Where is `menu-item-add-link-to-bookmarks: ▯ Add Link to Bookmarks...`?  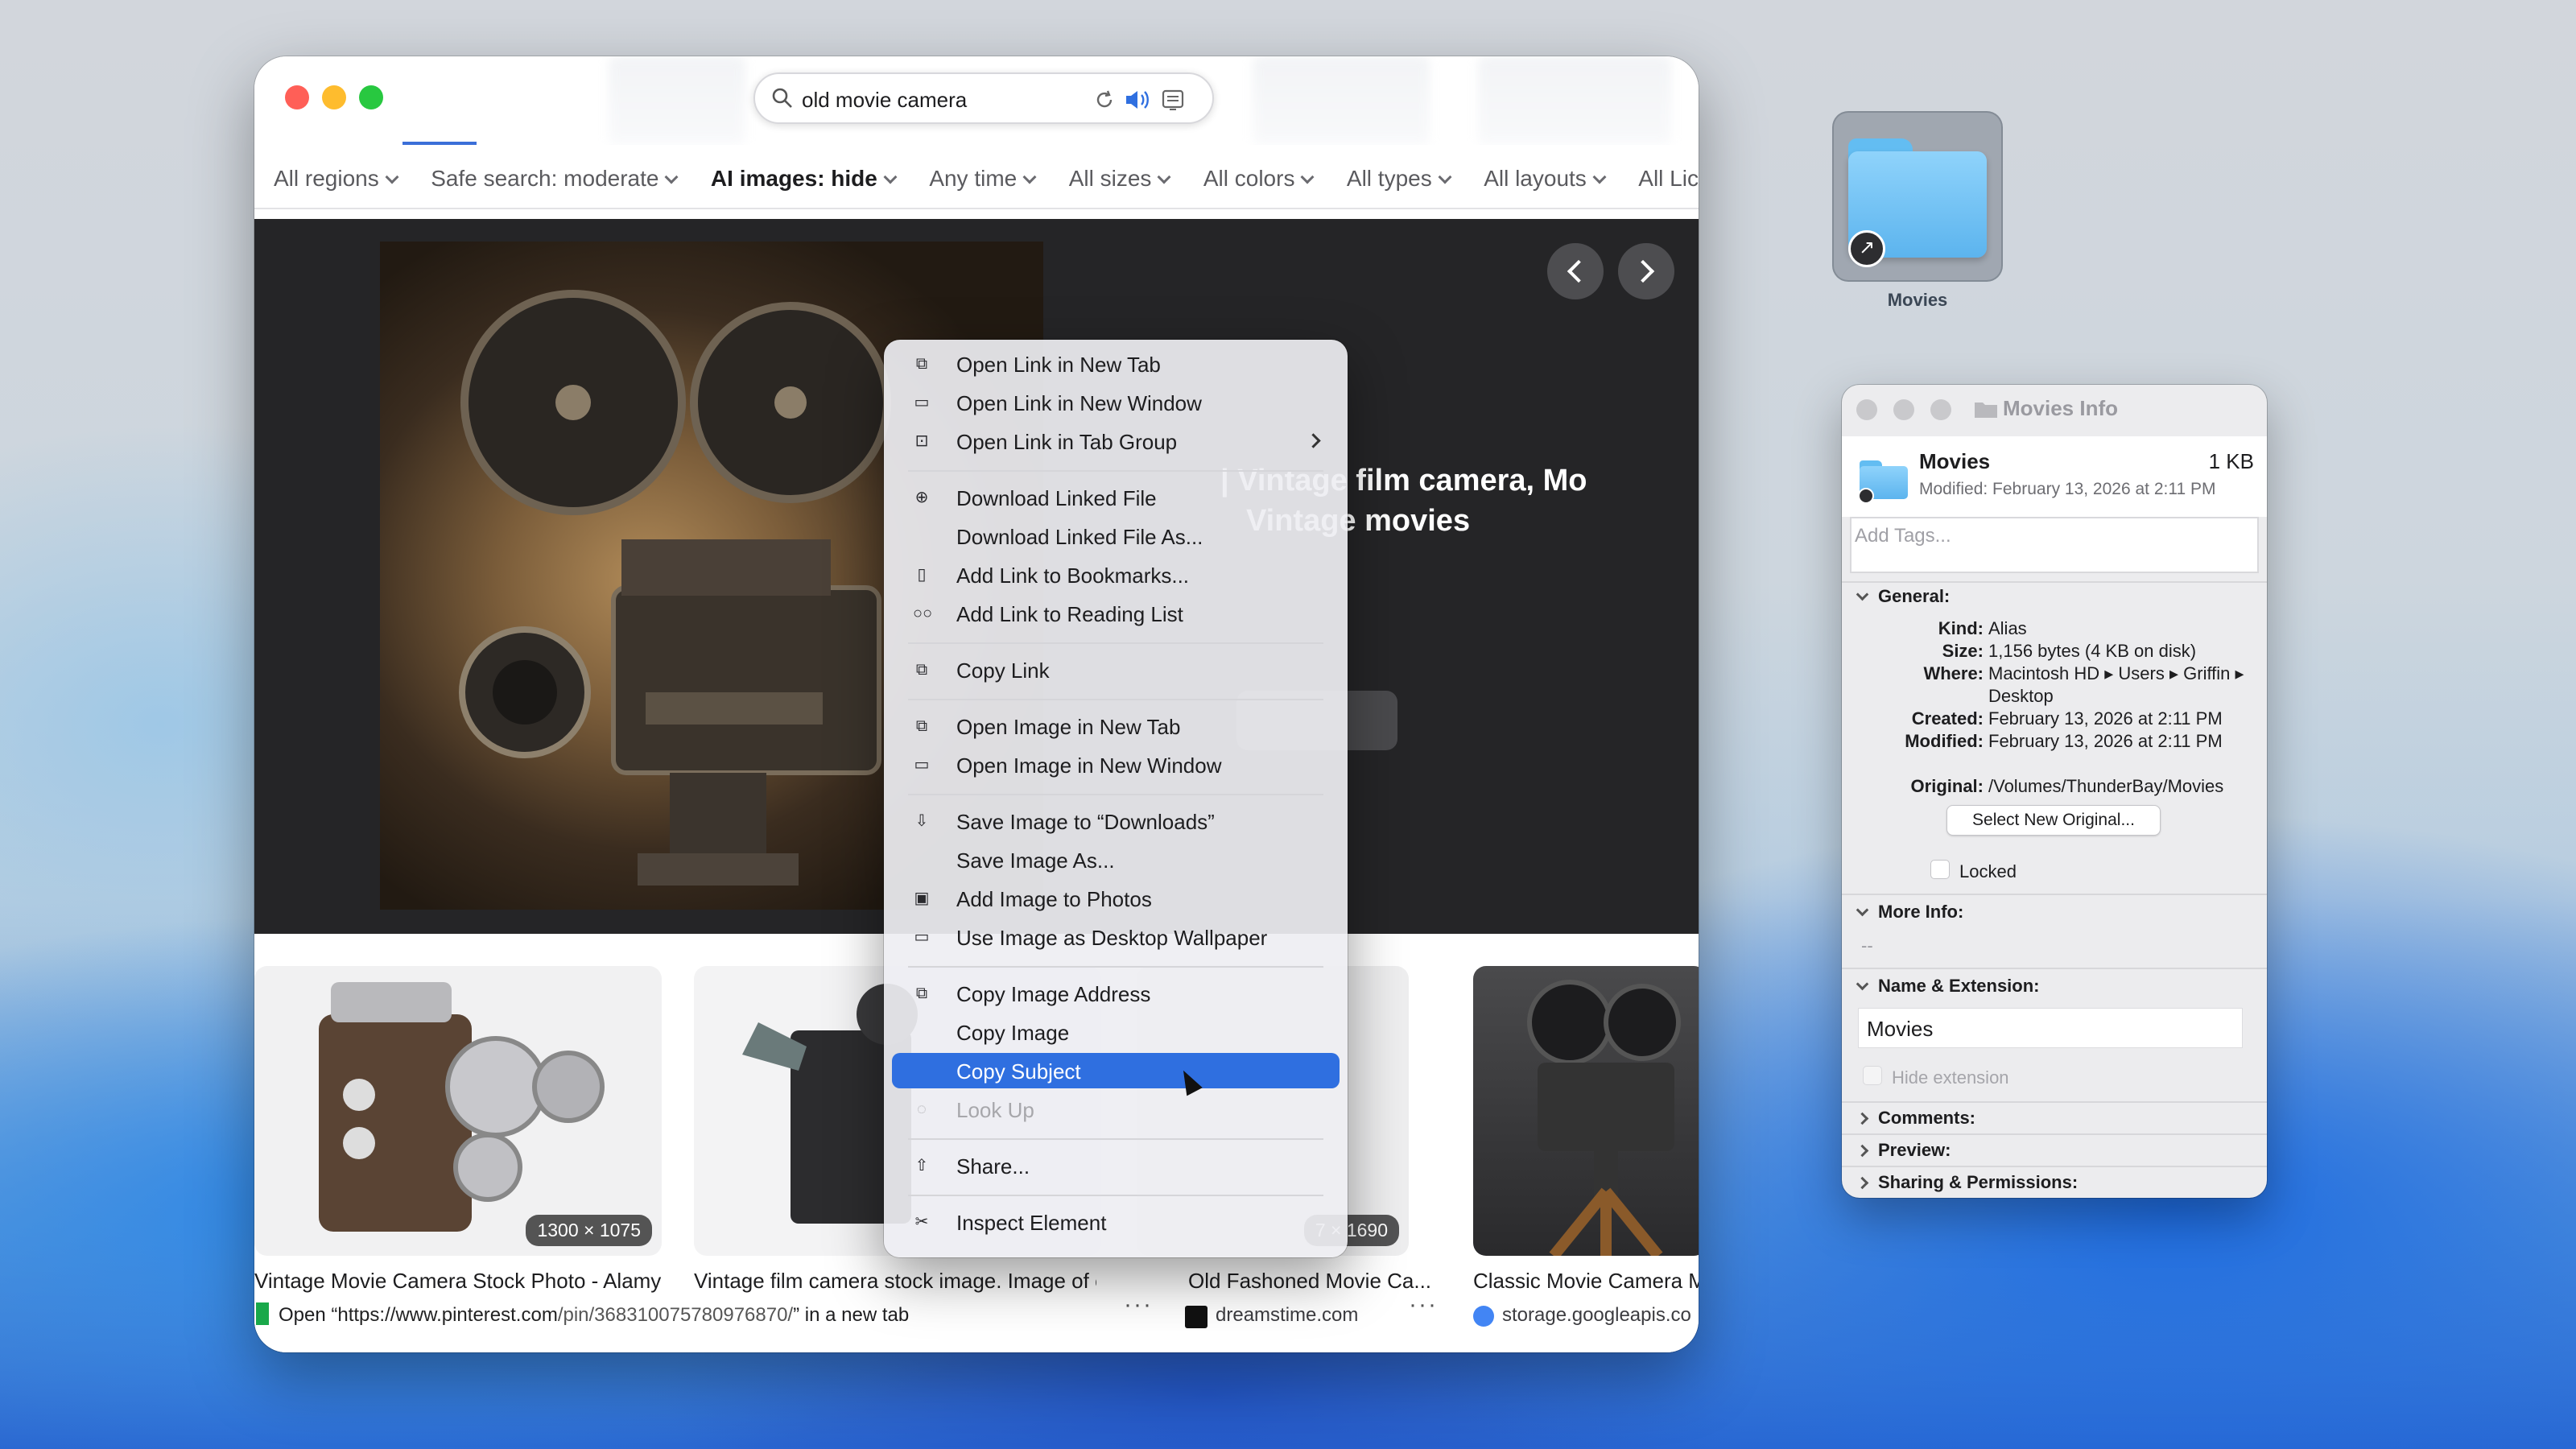 menu-item-add-link-to-bookmarks: ▯ Add Link to Bookmarks... is located at coordinates (1116, 574).